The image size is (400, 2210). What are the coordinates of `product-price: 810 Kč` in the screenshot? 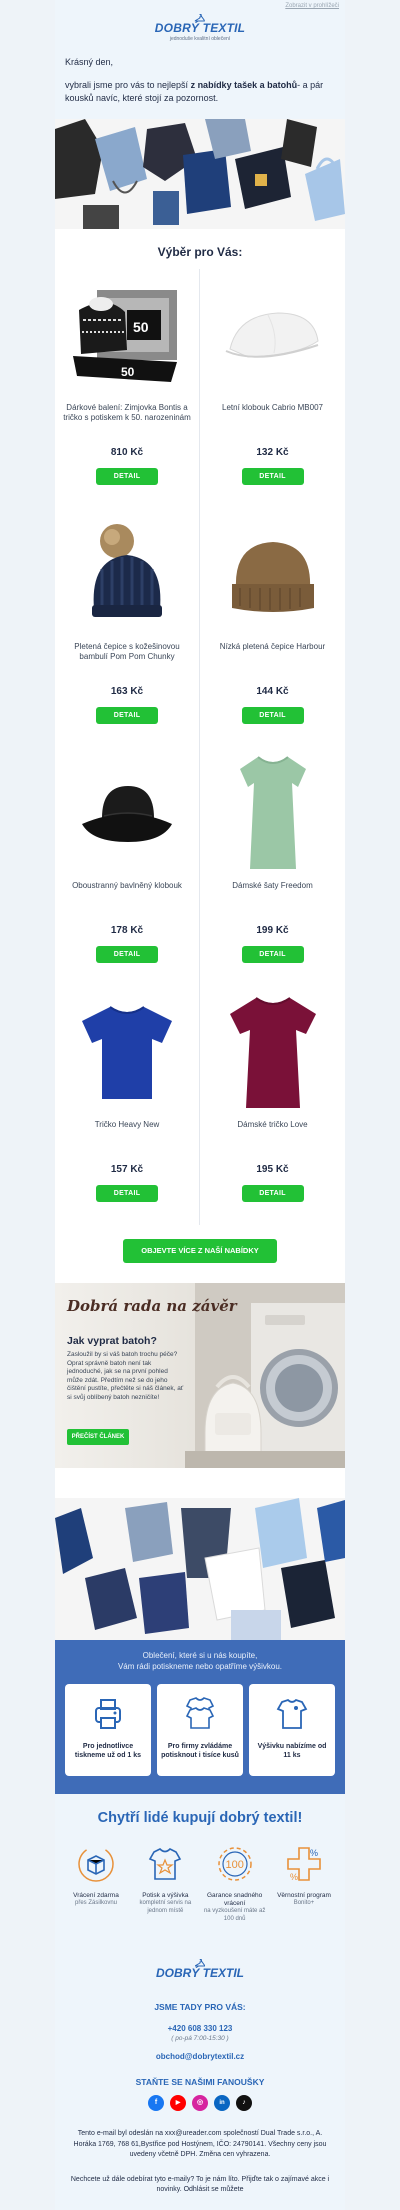 It's located at (127, 452).